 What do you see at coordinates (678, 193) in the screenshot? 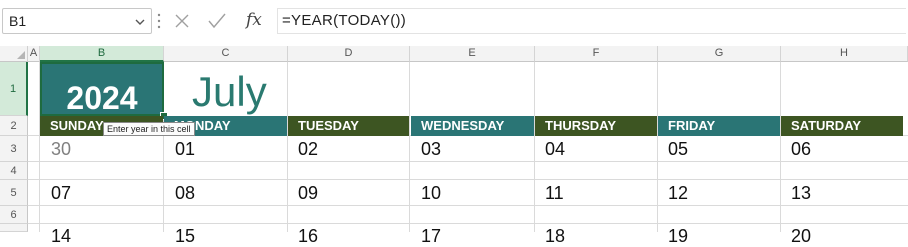
I see `day-cell: 12` at bounding box center [678, 193].